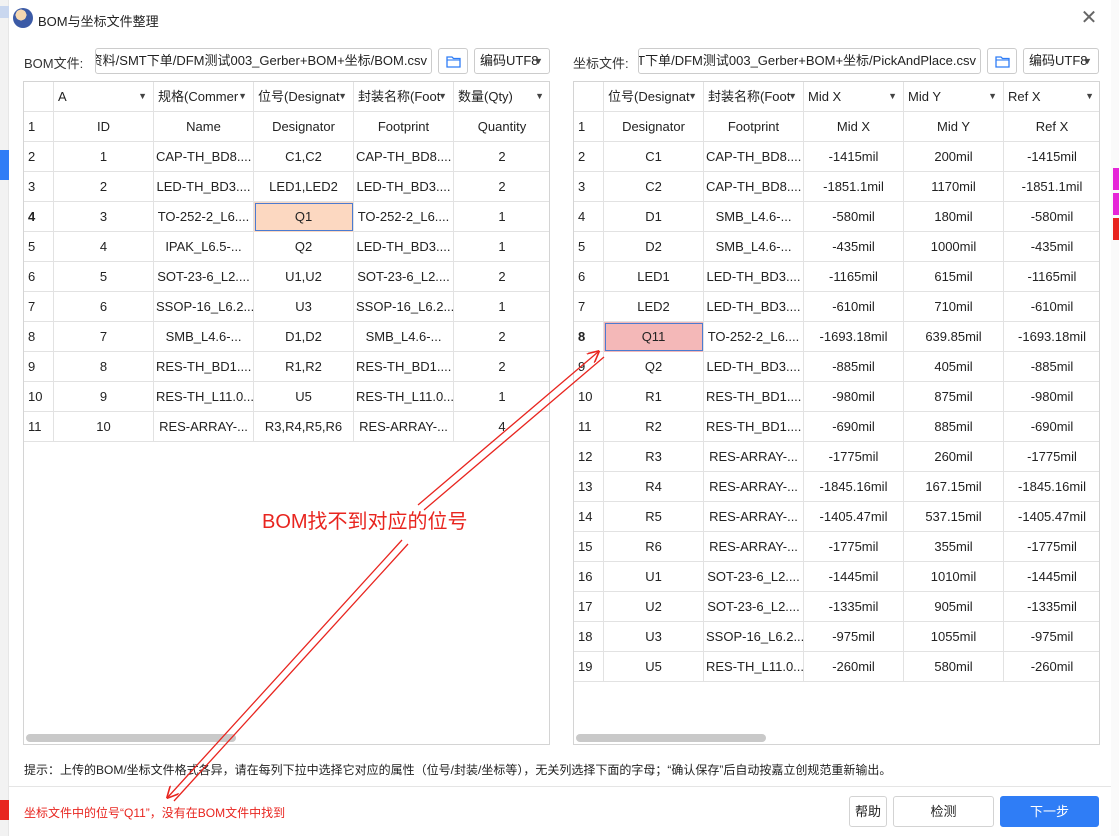 The image size is (1119, 836). I want to click on table-cell: Designator, so click(654, 127).